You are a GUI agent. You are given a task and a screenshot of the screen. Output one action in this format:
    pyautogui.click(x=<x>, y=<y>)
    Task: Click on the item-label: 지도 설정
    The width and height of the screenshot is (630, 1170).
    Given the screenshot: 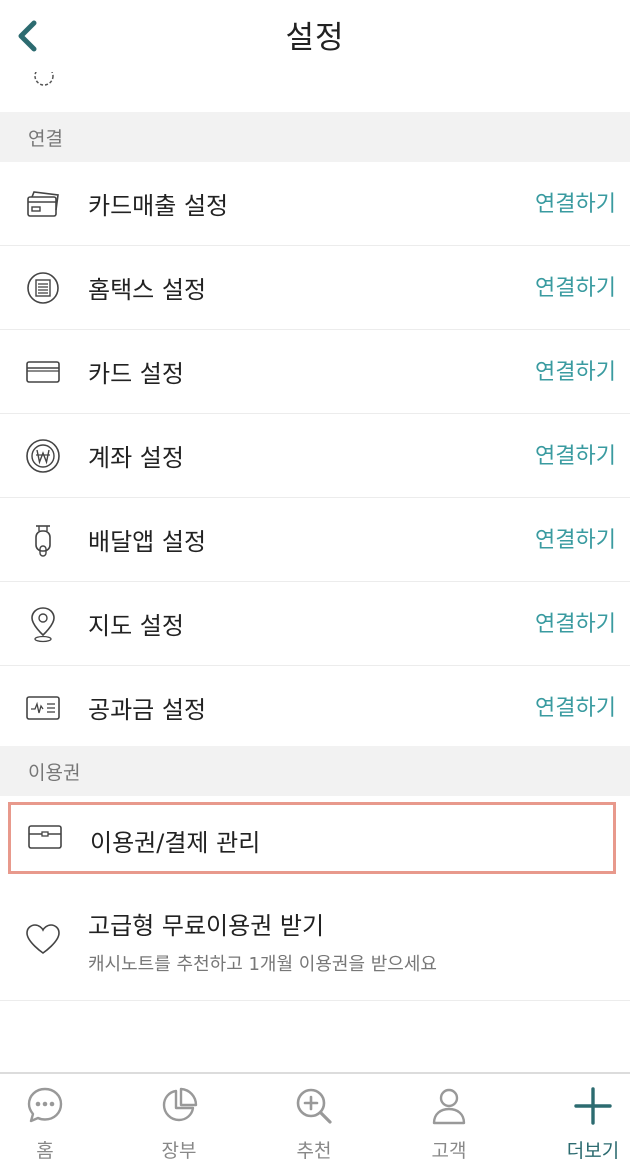 What is the action you would take?
    pyautogui.click(x=136, y=626)
    